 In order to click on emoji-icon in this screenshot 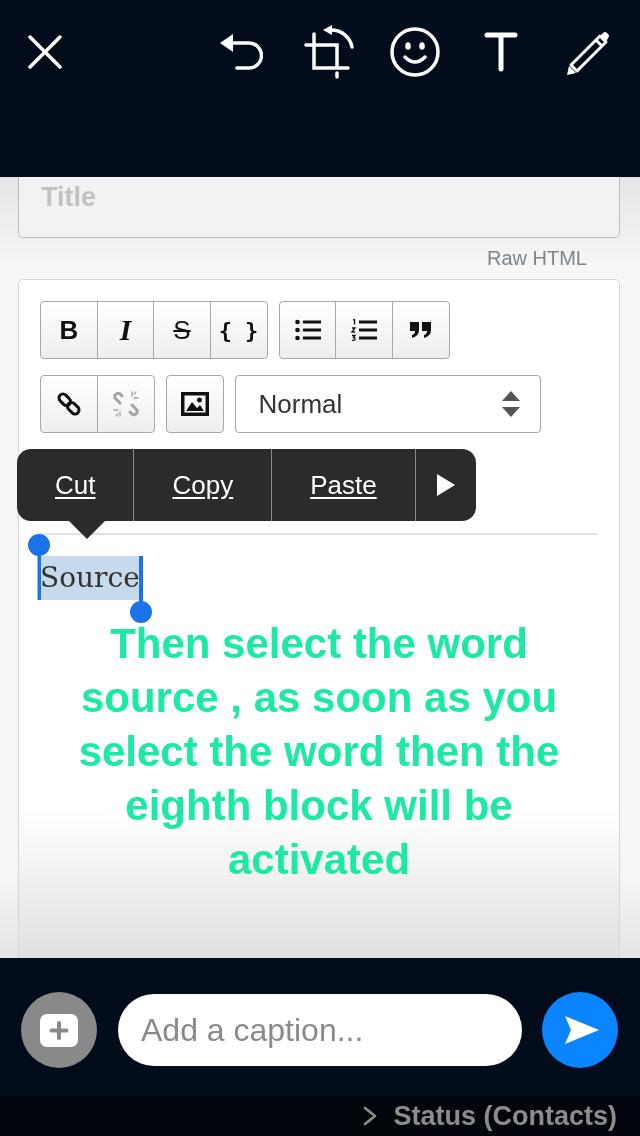, I will do `click(415, 52)`.